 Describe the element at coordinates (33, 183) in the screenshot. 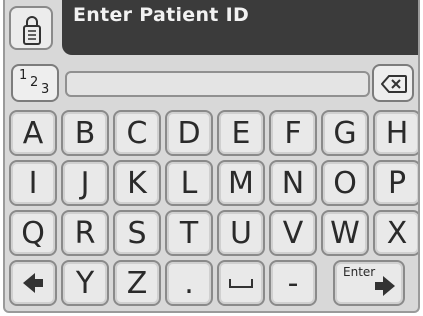

I see `key-i: I` at that location.